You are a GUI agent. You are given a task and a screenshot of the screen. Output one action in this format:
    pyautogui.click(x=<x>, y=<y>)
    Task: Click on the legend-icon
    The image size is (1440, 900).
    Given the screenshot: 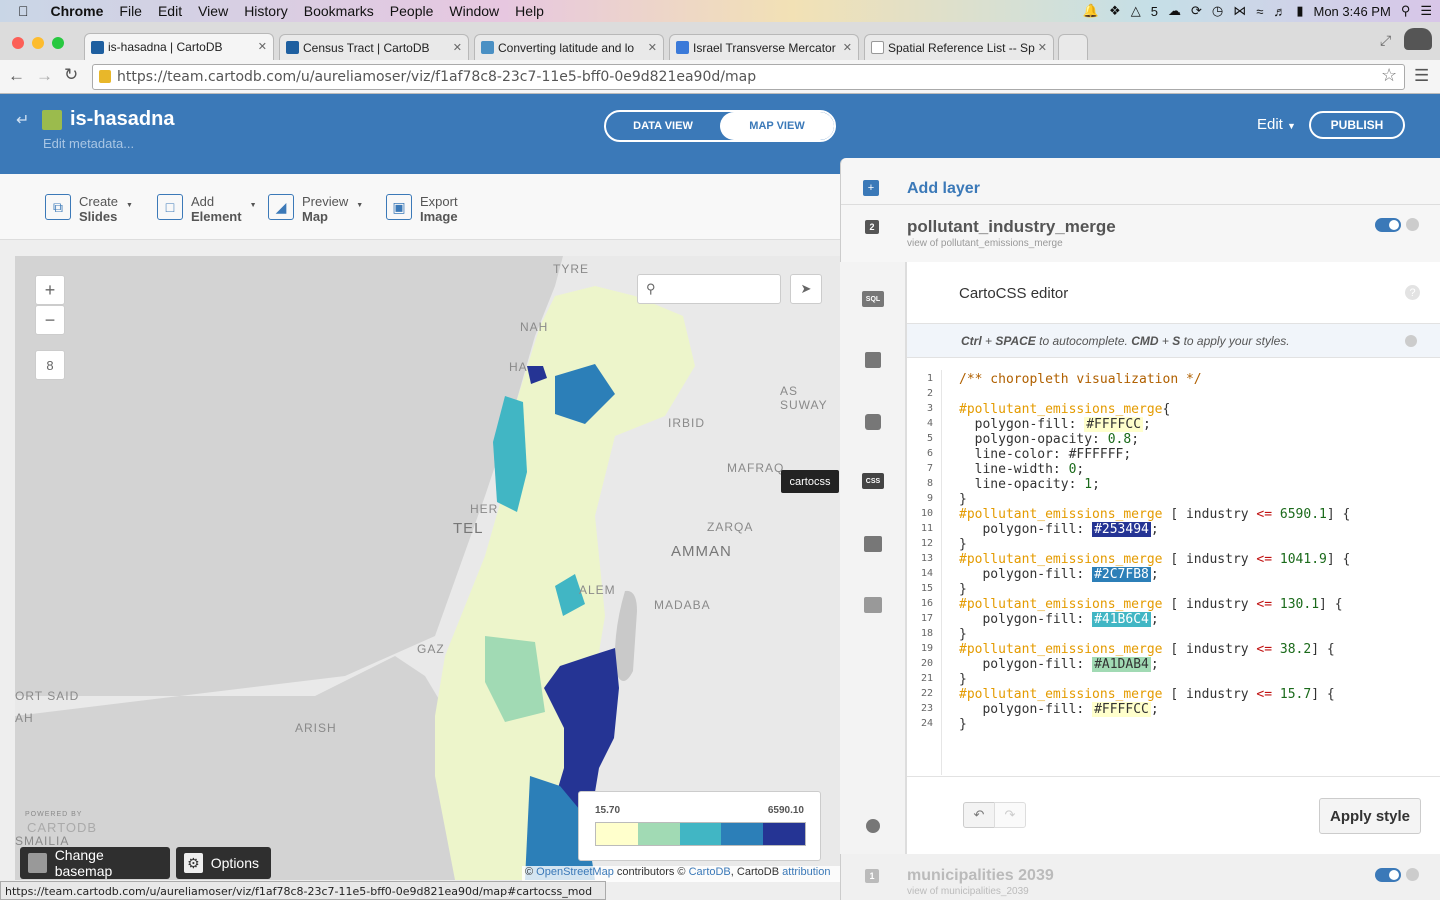 What is the action you would take?
    pyautogui.click(x=873, y=544)
    